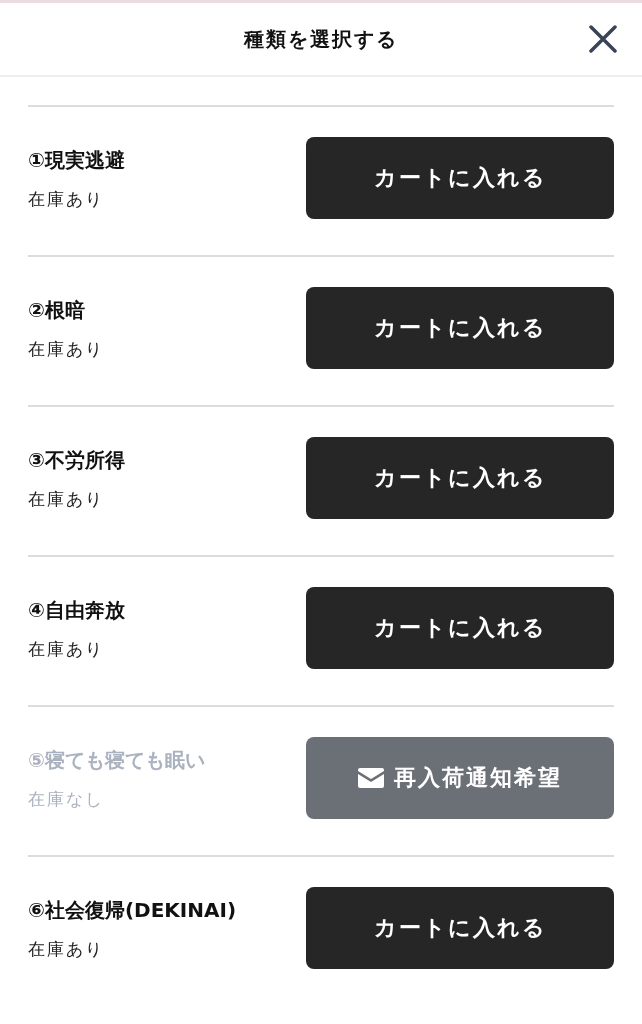  I want to click on product-name: ③不労所得, so click(77, 460).